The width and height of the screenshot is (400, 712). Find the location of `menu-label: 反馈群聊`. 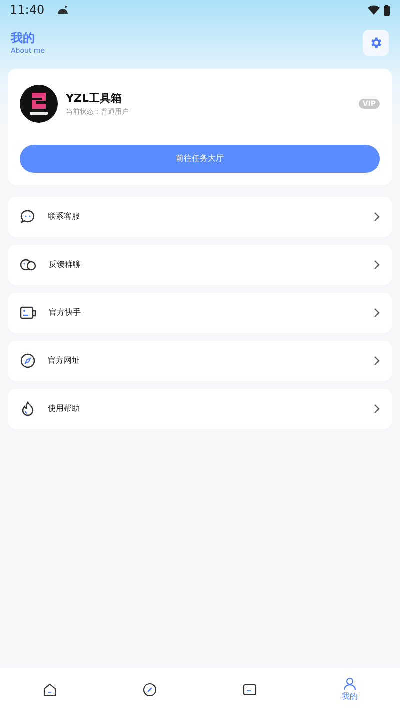

menu-label: 反馈群聊 is located at coordinates (65, 265).